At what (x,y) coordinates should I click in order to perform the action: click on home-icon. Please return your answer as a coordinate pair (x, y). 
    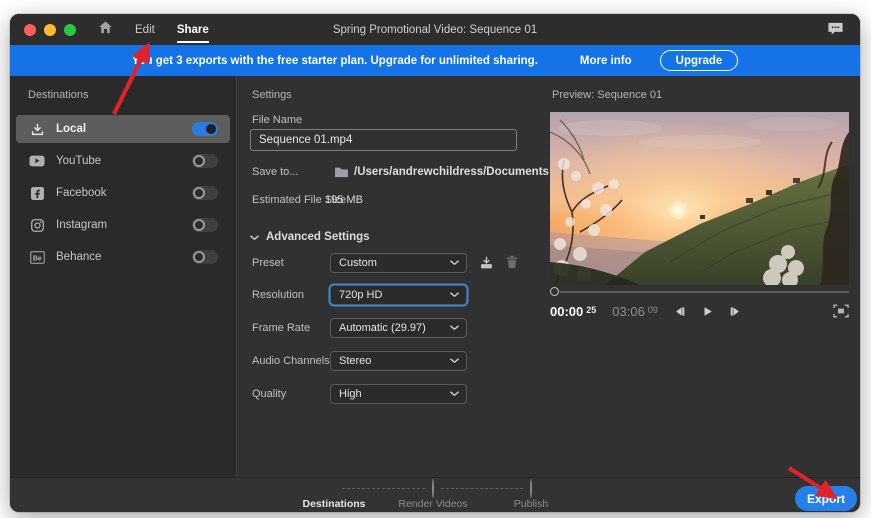
    Looking at the image, I should click on (105, 29).